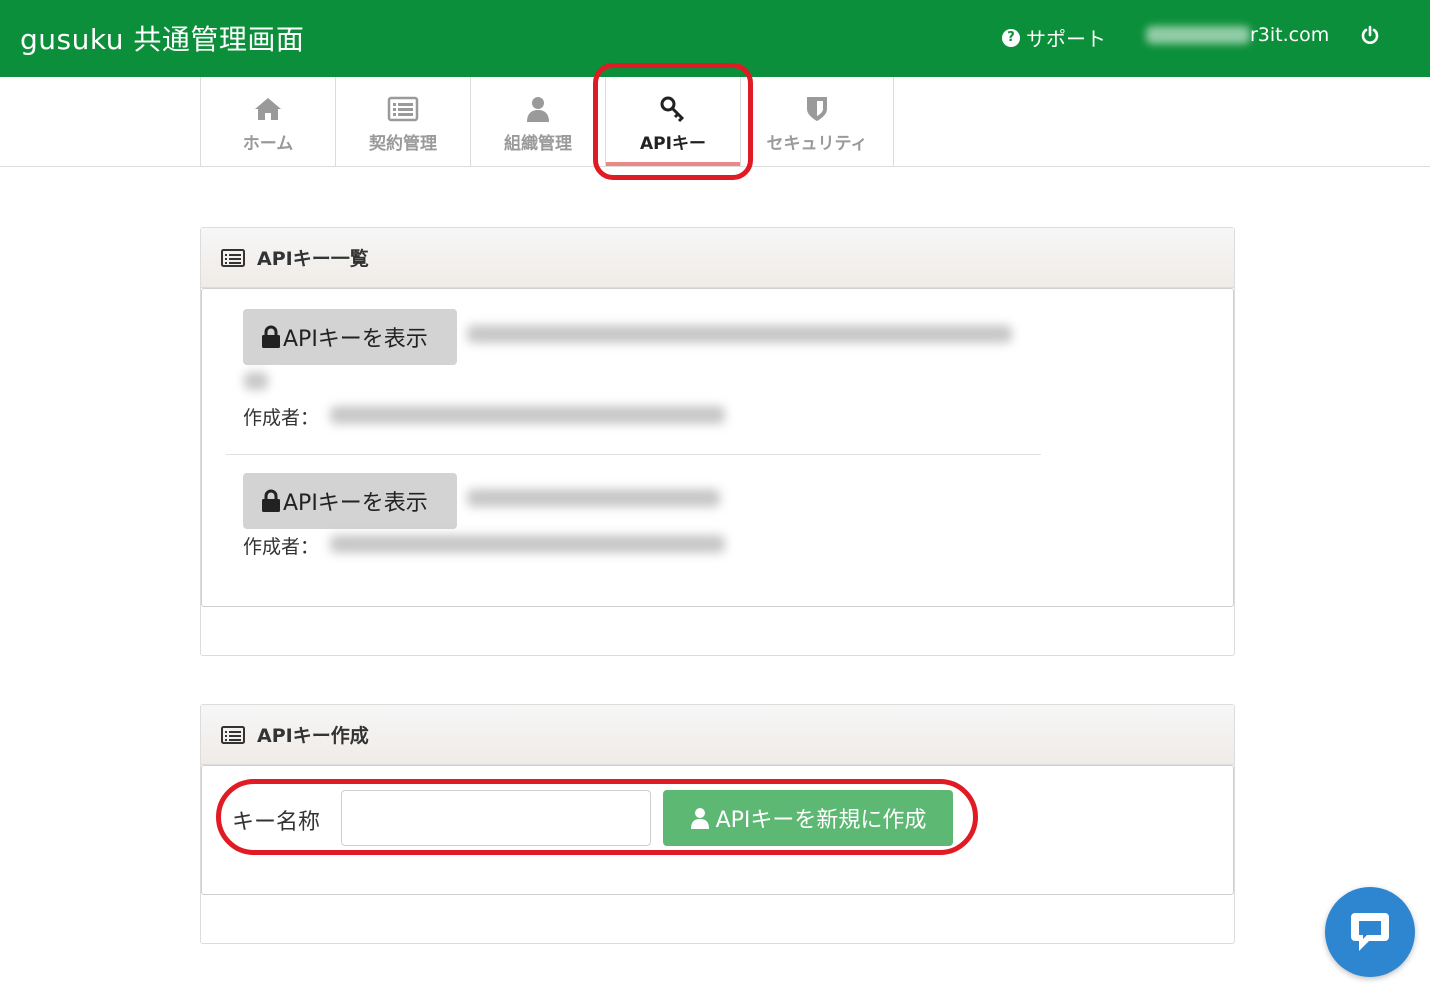 This screenshot has height=986, width=1430. Describe the element at coordinates (538, 144) in the screenshot. I see `tab-label: 組織管理` at that location.